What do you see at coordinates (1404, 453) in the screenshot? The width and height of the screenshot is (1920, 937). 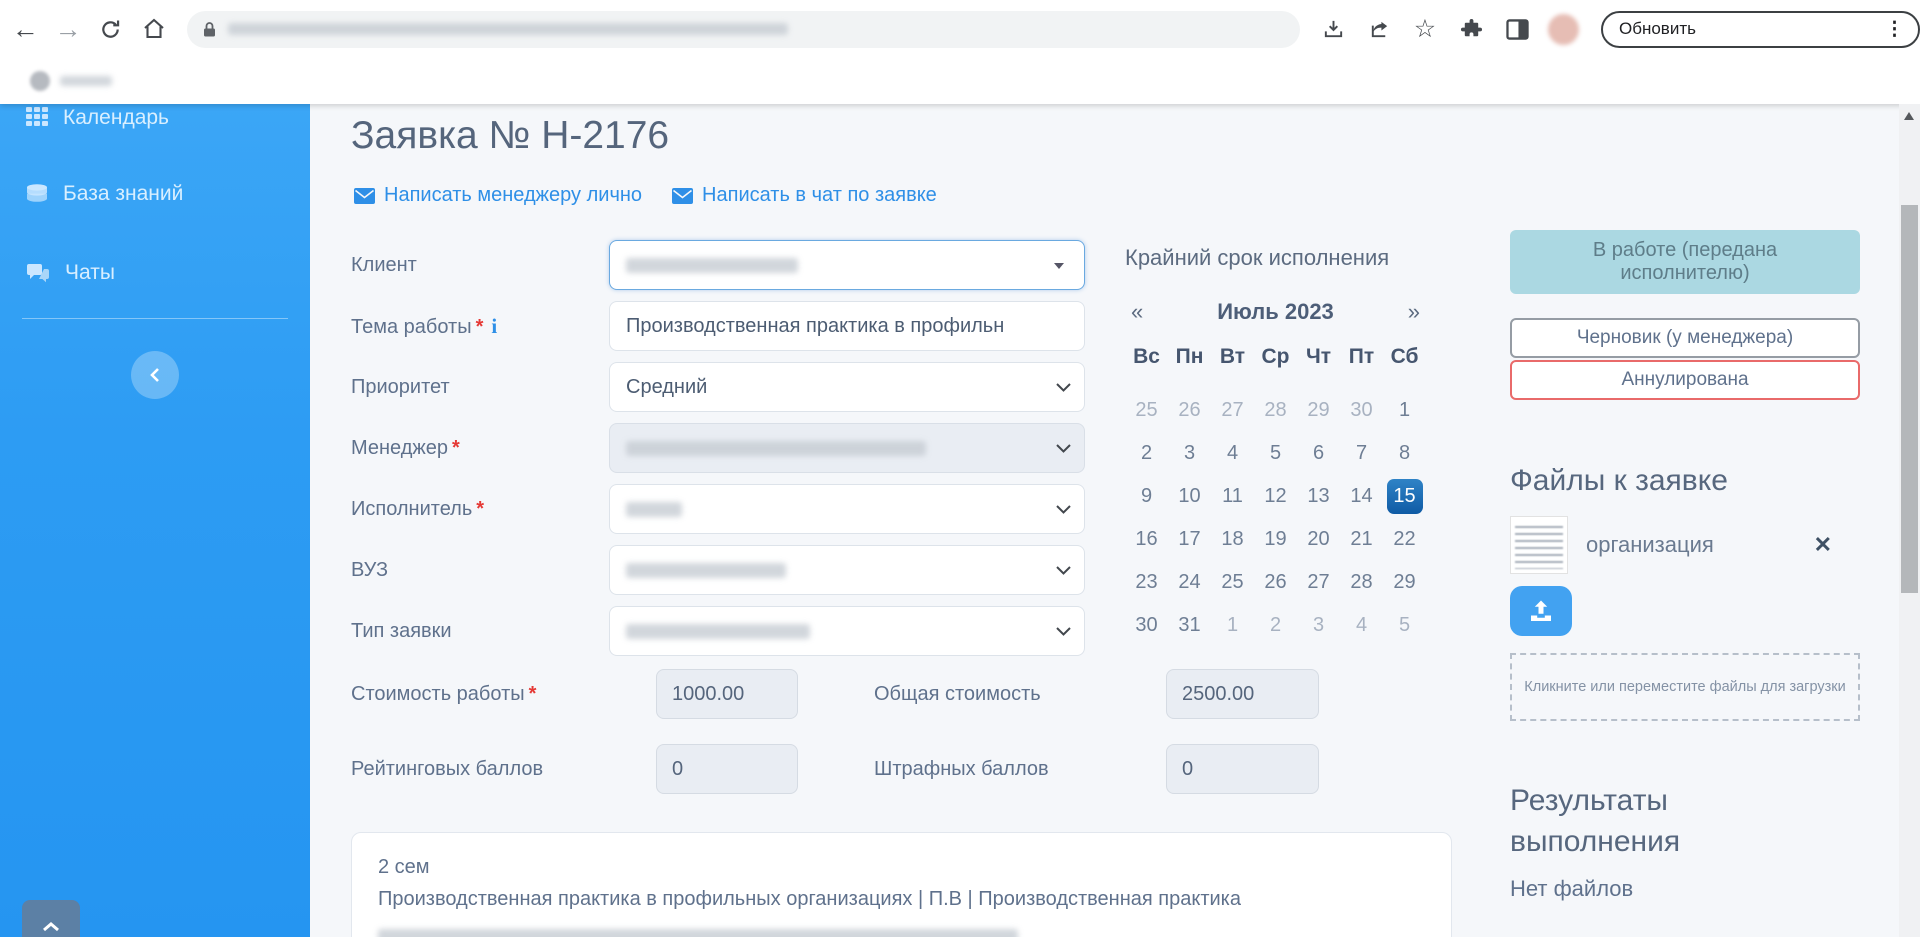 I see `calendar-day: 8` at bounding box center [1404, 453].